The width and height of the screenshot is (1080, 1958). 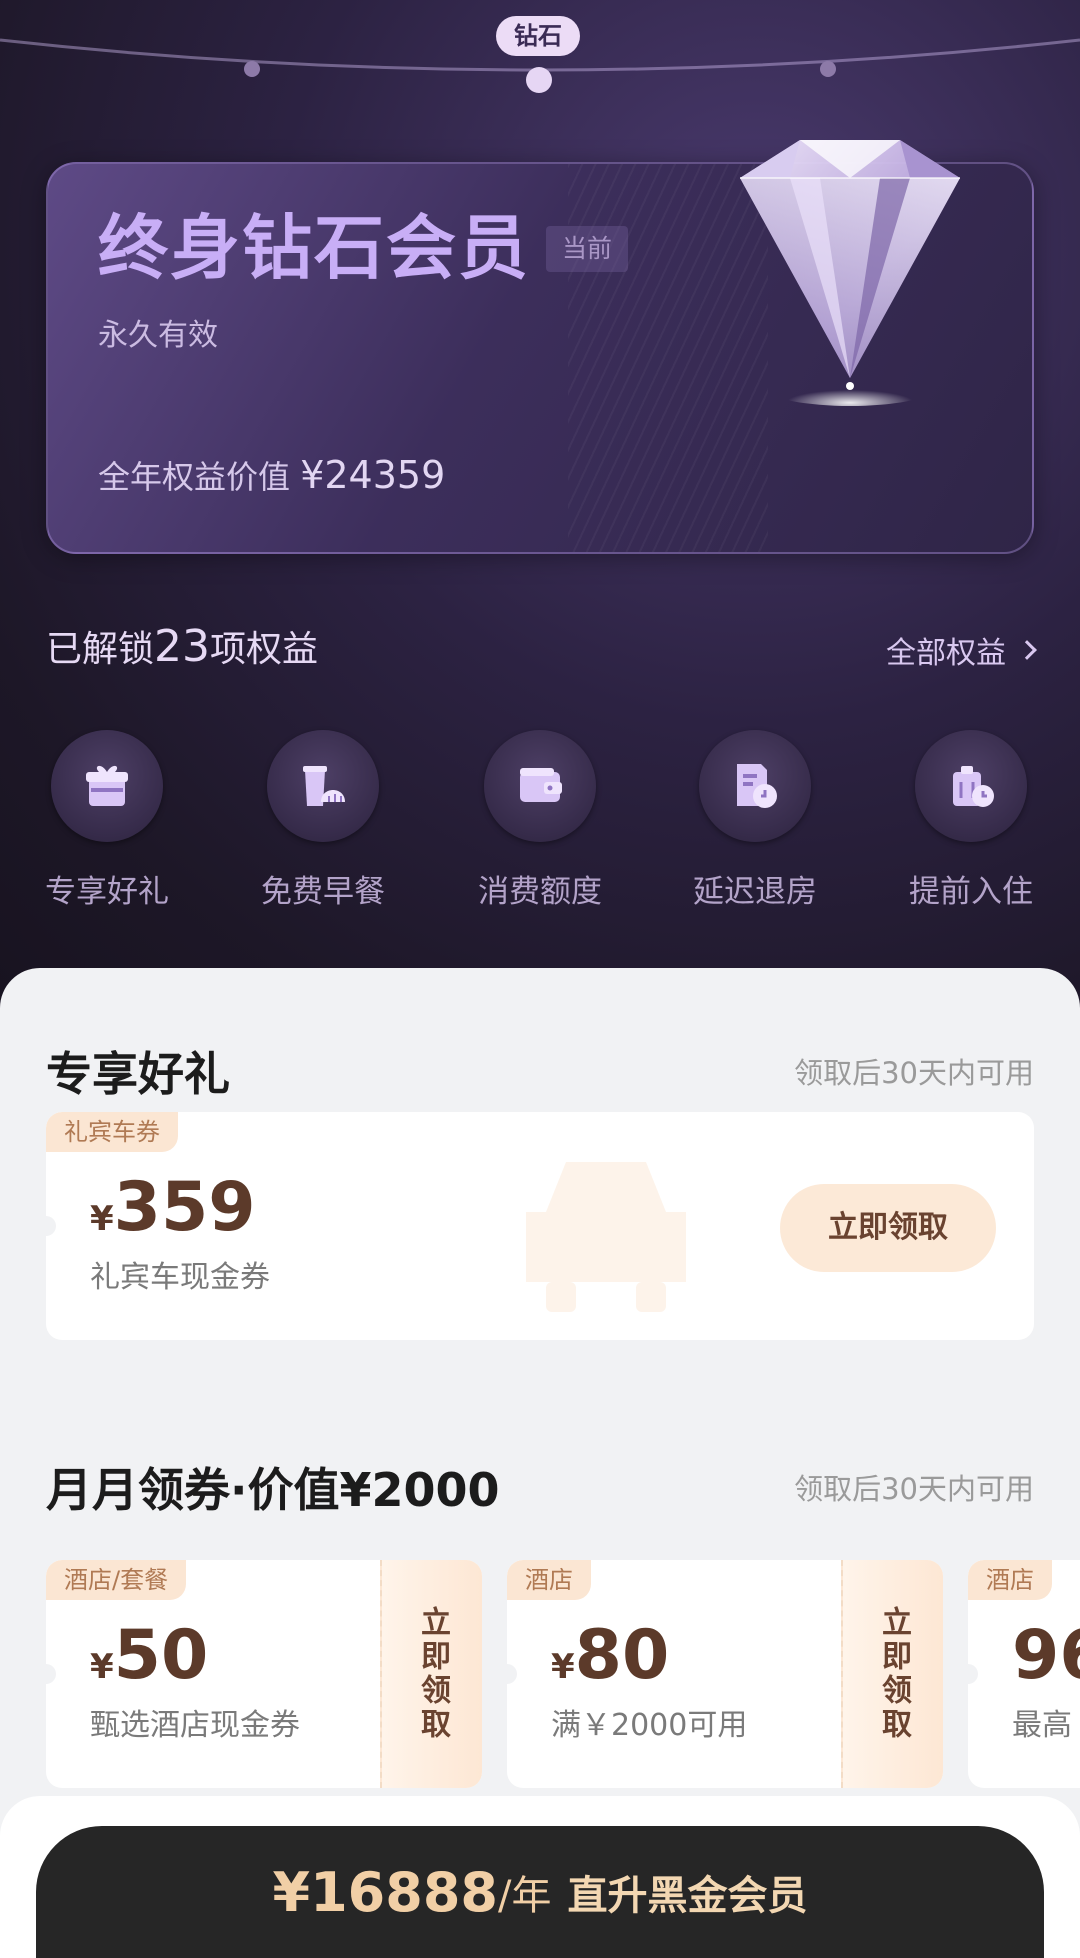 I want to click on unlocked-count: 23, so click(x=182, y=646).